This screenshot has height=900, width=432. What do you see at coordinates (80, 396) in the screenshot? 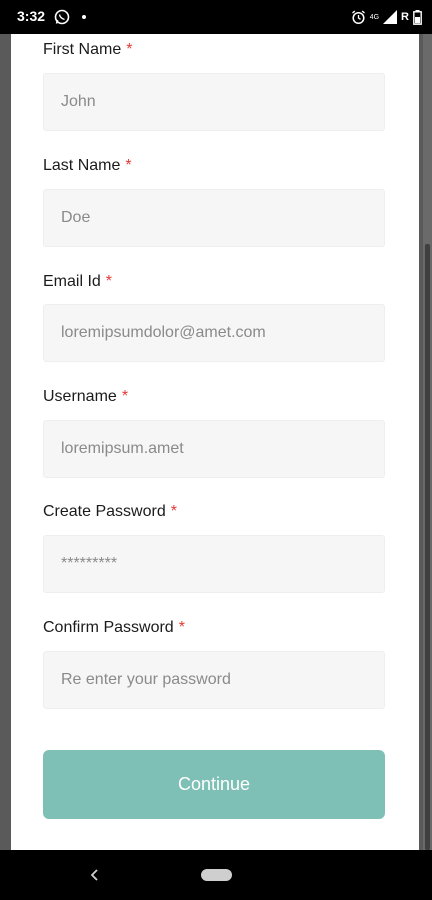
I see `username-label-text: Username` at bounding box center [80, 396].